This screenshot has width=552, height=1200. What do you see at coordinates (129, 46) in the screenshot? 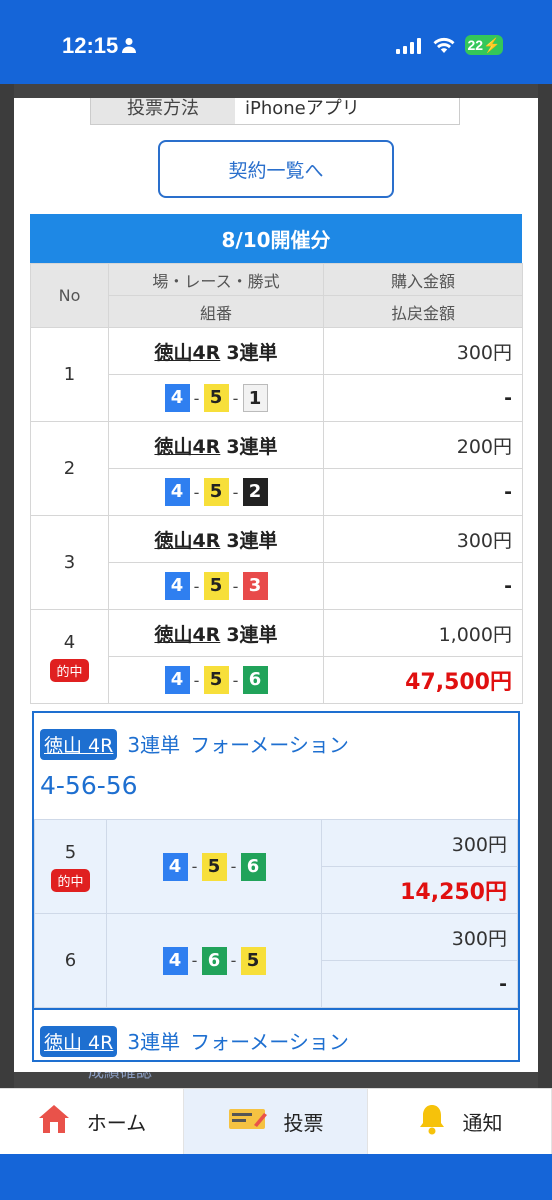
I see `person-icon` at bounding box center [129, 46].